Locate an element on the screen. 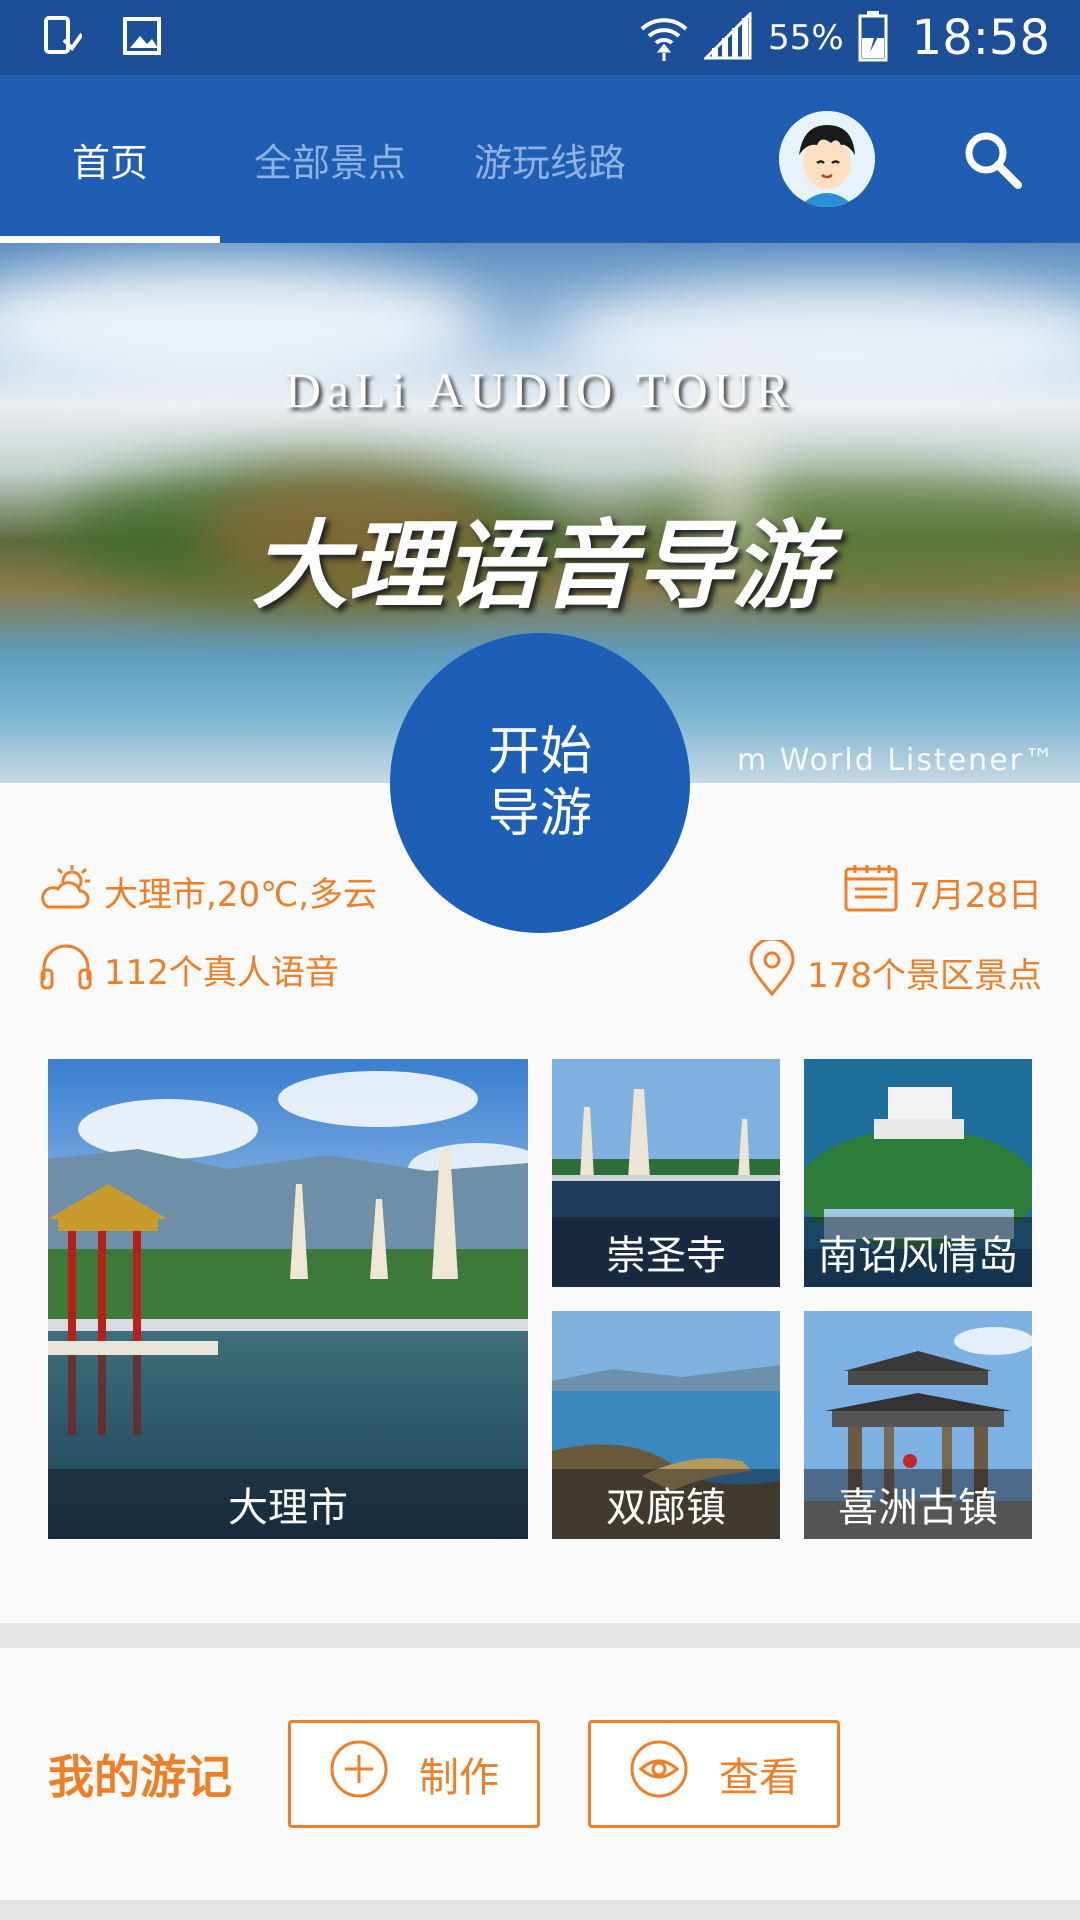  destination-label: 南诏风情岛 is located at coordinates (918, 1252).